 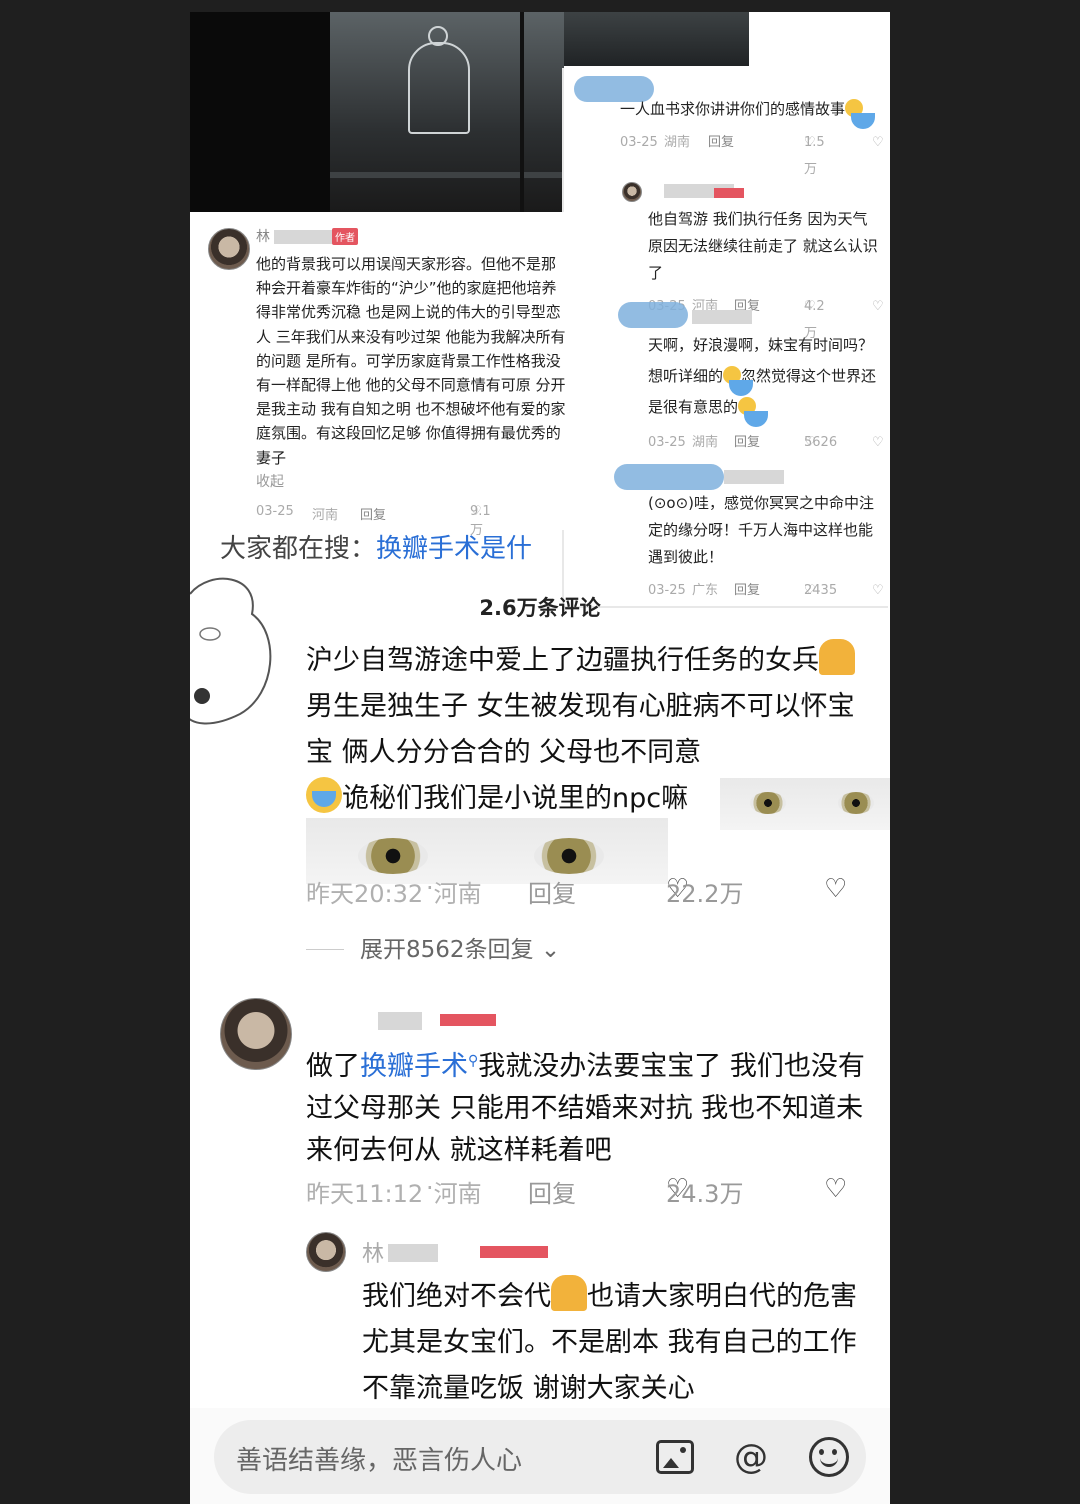 What do you see at coordinates (365, 1194) in the screenshot?
I see `comment-time: 昨天11:12` at bounding box center [365, 1194].